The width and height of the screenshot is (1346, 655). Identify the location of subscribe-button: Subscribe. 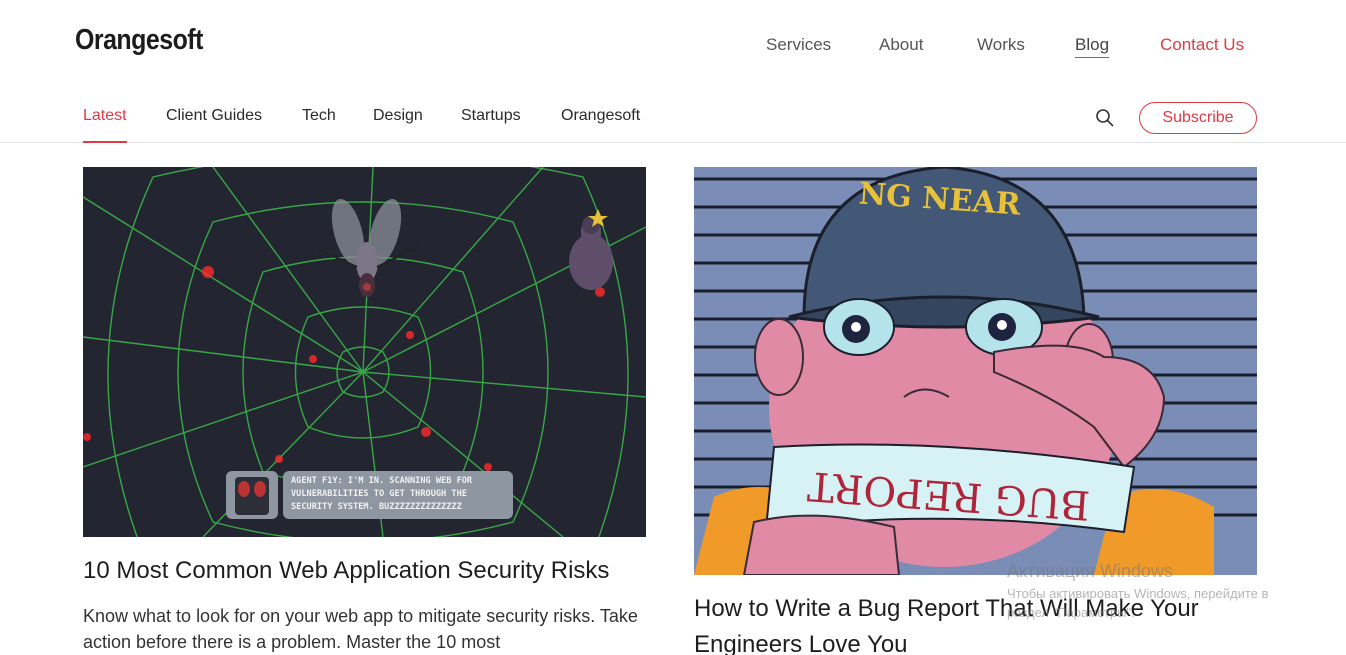
(1198, 118).